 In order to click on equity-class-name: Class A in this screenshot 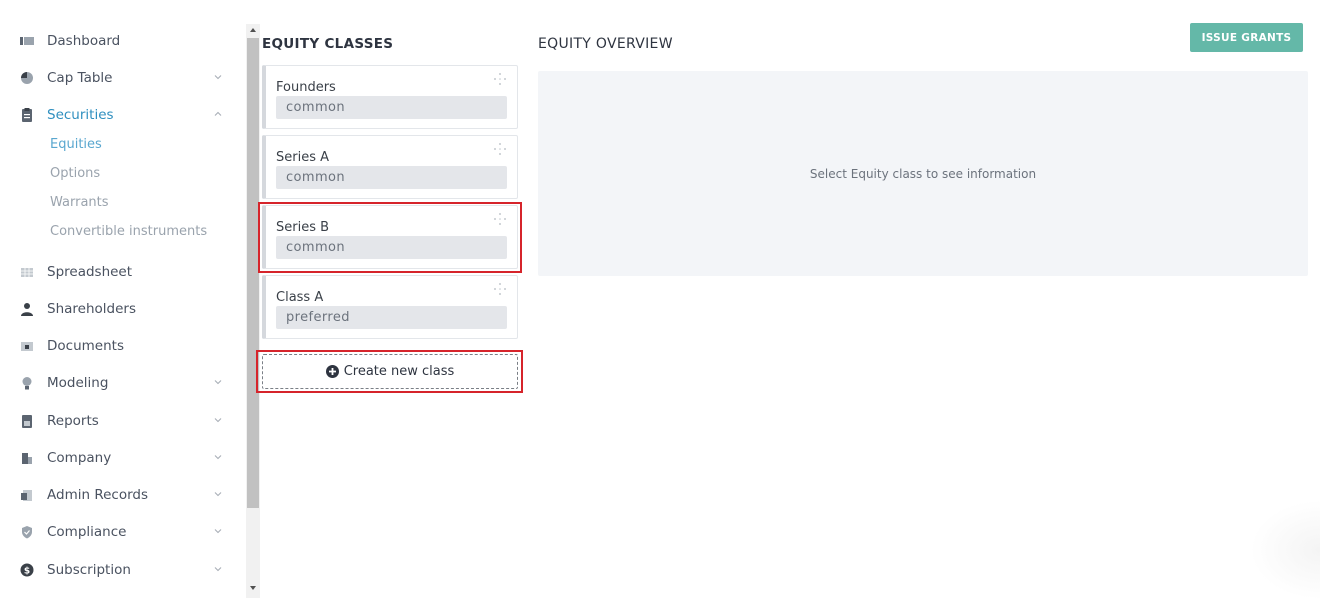, I will do `click(300, 297)`.